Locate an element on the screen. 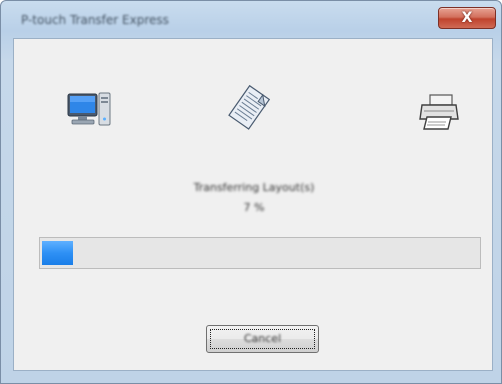 The image size is (502, 384). document-icon is located at coordinates (248, 109).